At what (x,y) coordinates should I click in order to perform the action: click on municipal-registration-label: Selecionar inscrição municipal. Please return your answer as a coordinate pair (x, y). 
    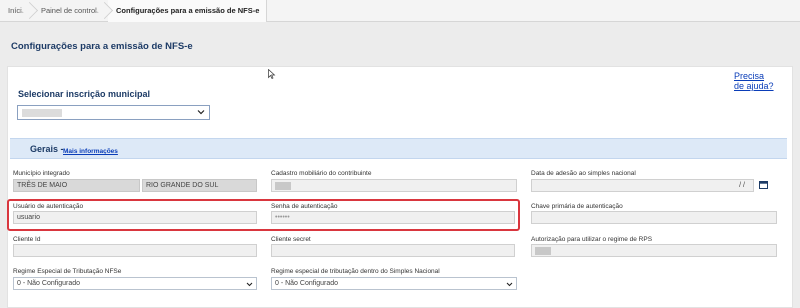
    Looking at the image, I should click on (84, 94).